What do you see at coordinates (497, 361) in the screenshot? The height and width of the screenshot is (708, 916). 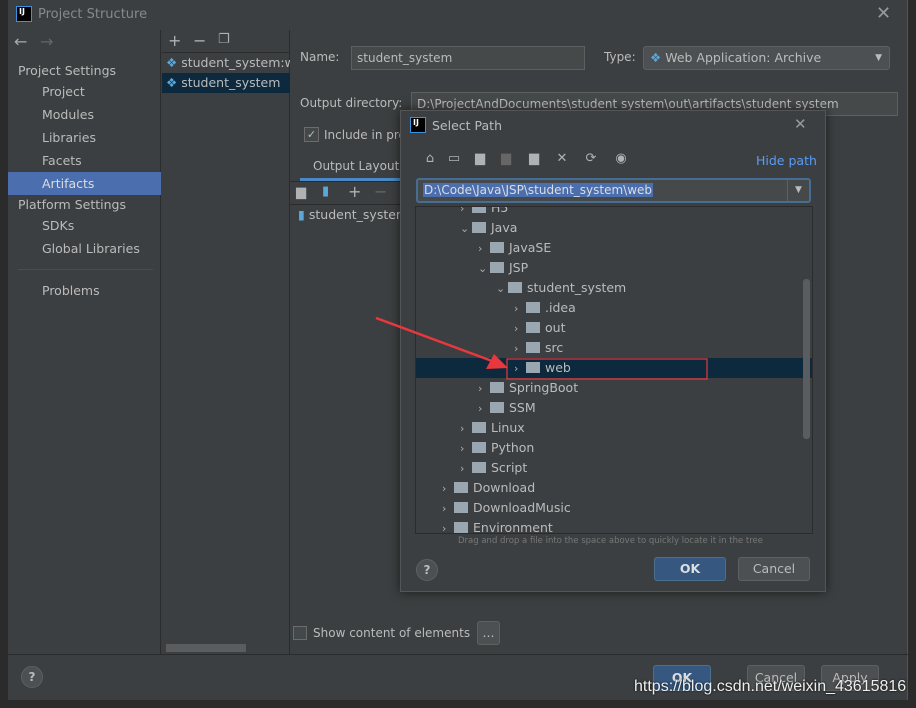 I see `arrow-head` at bounding box center [497, 361].